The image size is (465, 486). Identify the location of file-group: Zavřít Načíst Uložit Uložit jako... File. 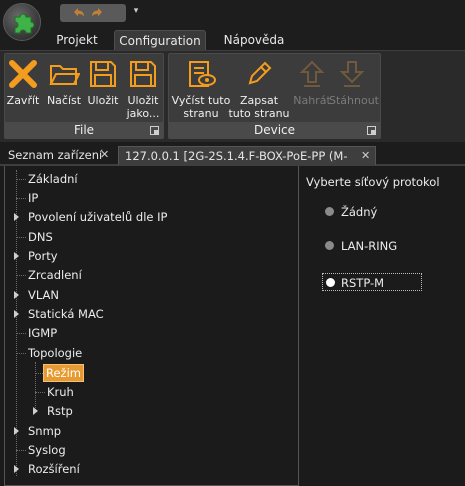
(84, 96).